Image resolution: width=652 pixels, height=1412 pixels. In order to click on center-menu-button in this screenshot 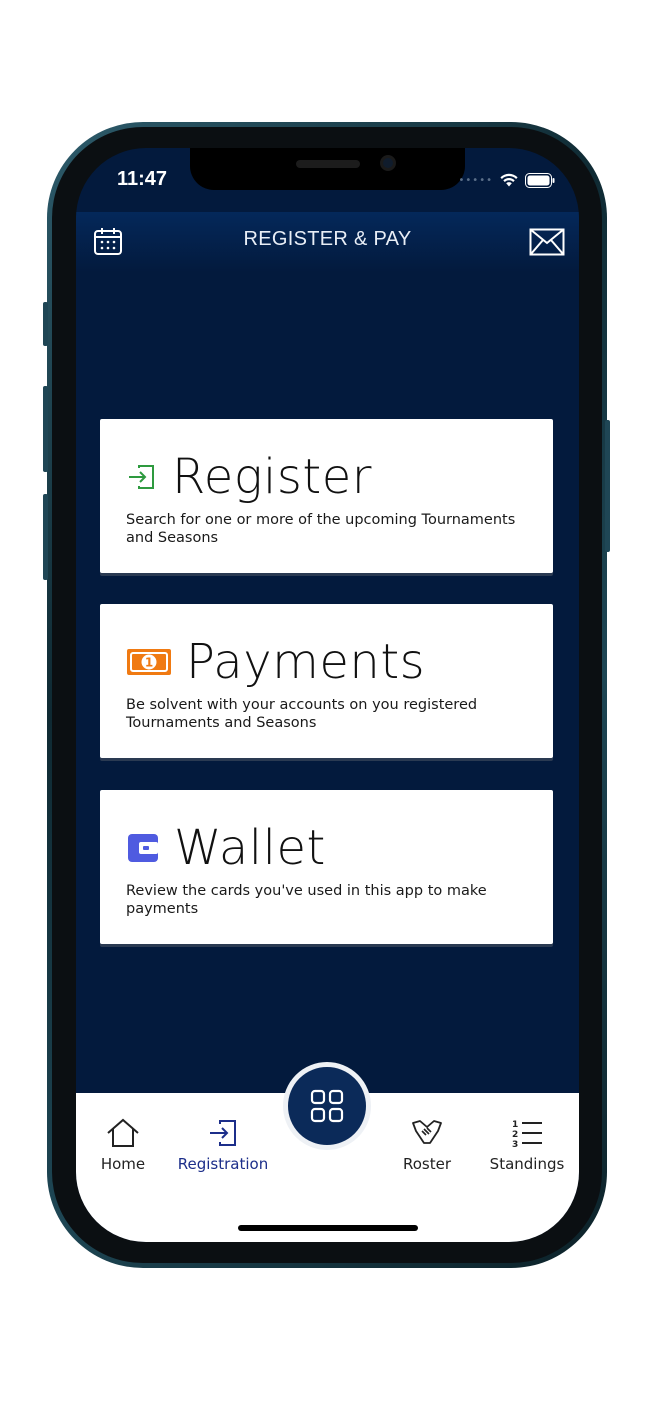, I will do `click(327, 1106)`.